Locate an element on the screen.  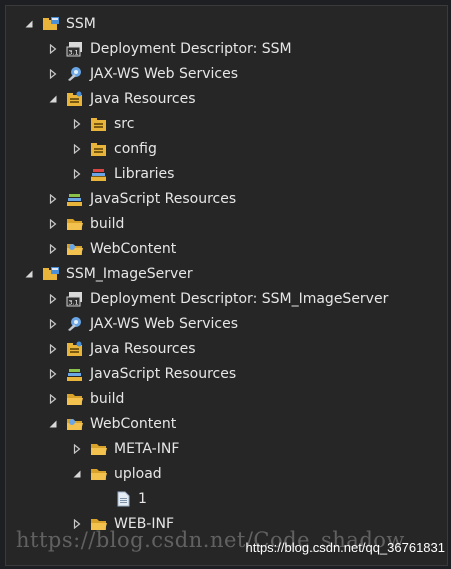
tree-item: 1 is located at coordinates (226, 498).